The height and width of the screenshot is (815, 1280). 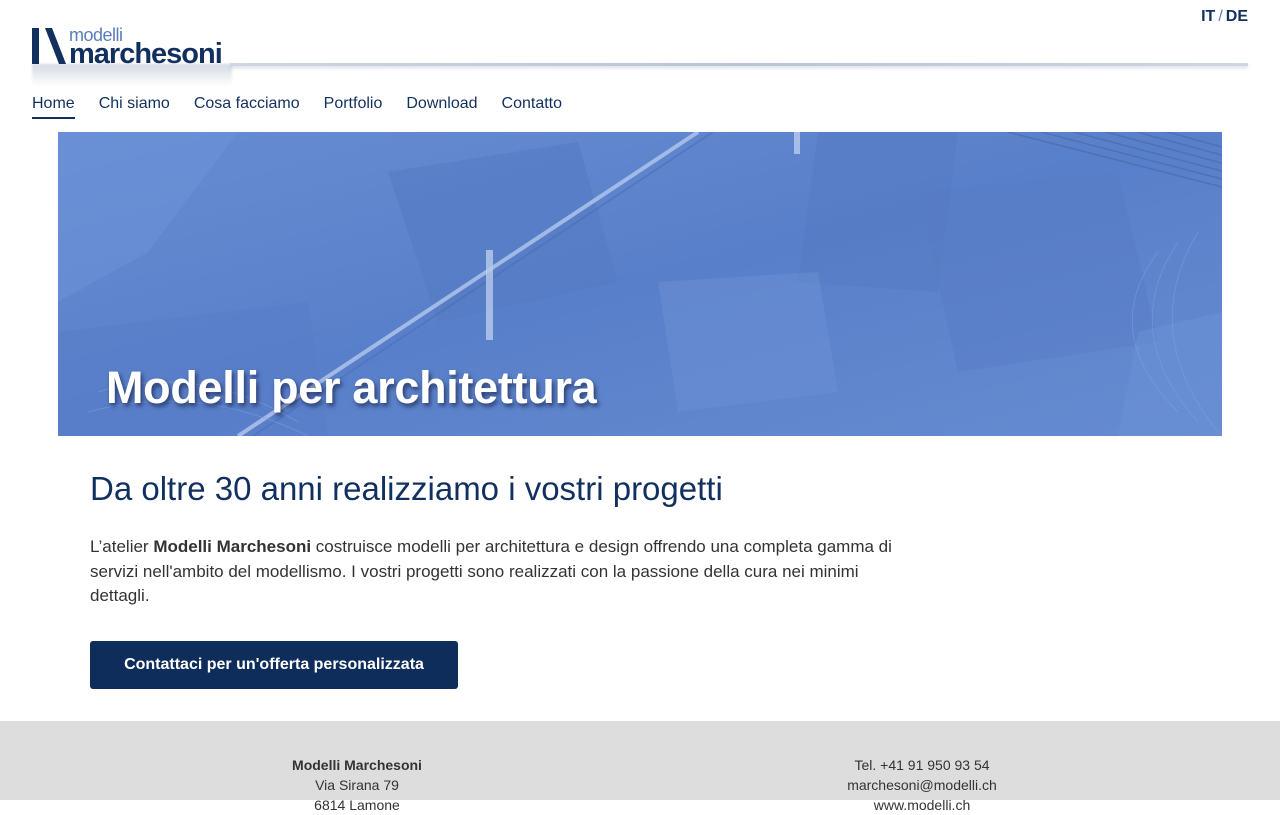 I want to click on logo-mark-icon, so click(x=49, y=46).